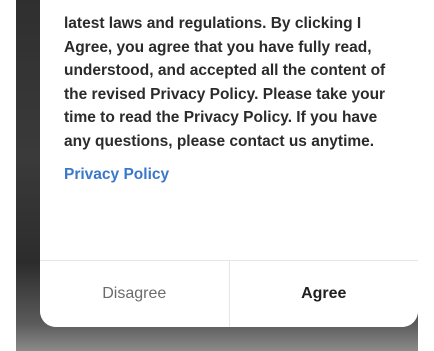 This screenshot has height=351, width=434. What do you see at coordinates (116, 175) in the screenshot?
I see `privacy-policy-link: Privacy Policy` at bounding box center [116, 175].